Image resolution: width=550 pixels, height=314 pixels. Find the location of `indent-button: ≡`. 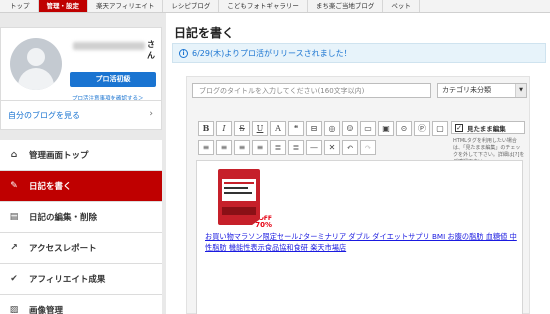

indent-button: ≡ is located at coordinates (260, 147).